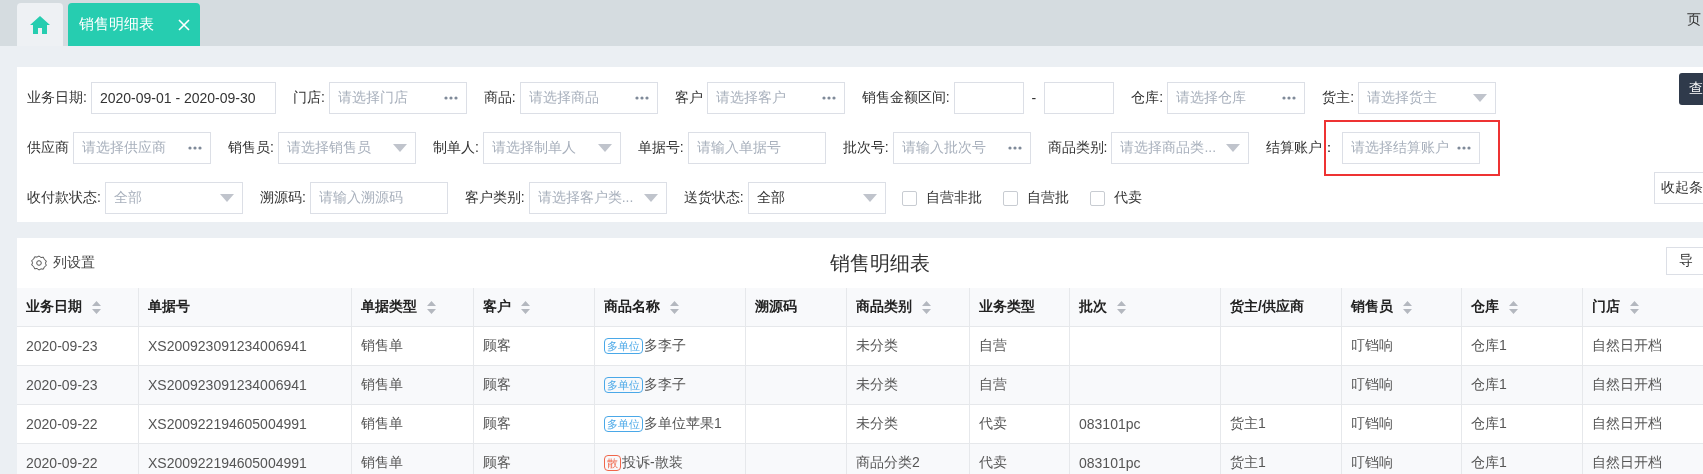  What do you see at coordinates (1402, 307) in the screenshot?
I see `column-header: 销售员` at bounding box center [1402, 307].